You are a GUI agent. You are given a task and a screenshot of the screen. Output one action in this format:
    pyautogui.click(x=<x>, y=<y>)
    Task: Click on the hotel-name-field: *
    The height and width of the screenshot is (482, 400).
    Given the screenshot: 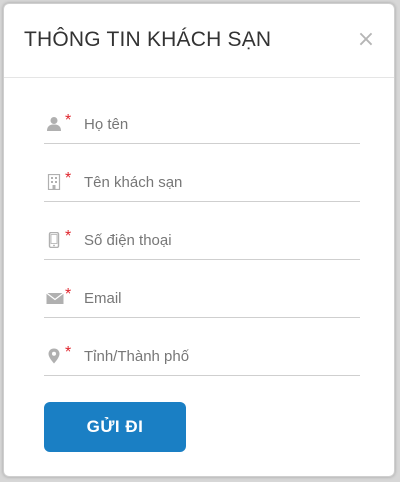 What is the action you would take?
    pyautogui.click(x=202, y=183)
    